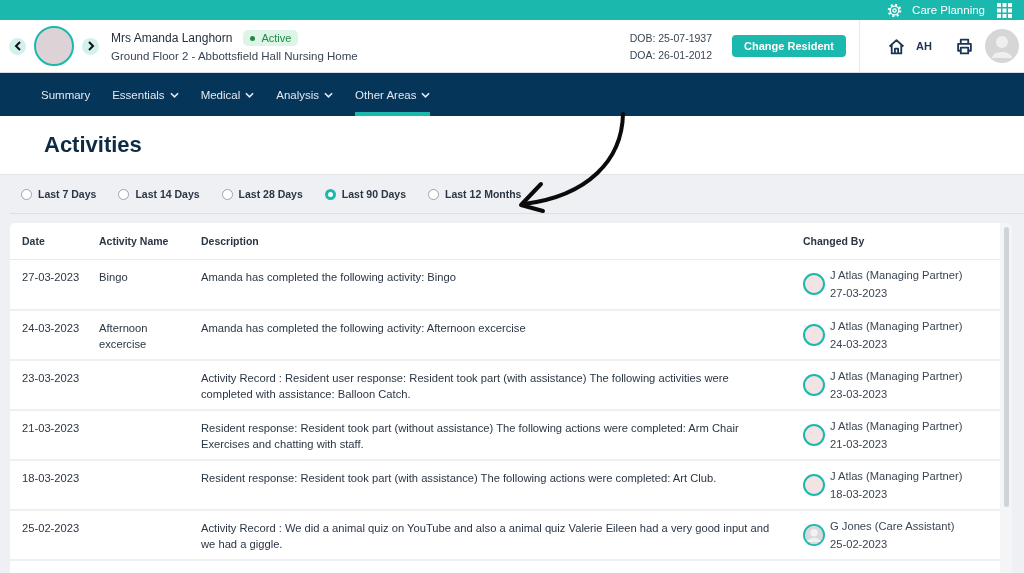 This screenshot has width=1024, height=573. What do you see at coordinates (892, 526) in the screenshot?
I see `changed-by-name: G Jones (Care Assistant)` at bounding box center [892, 526].